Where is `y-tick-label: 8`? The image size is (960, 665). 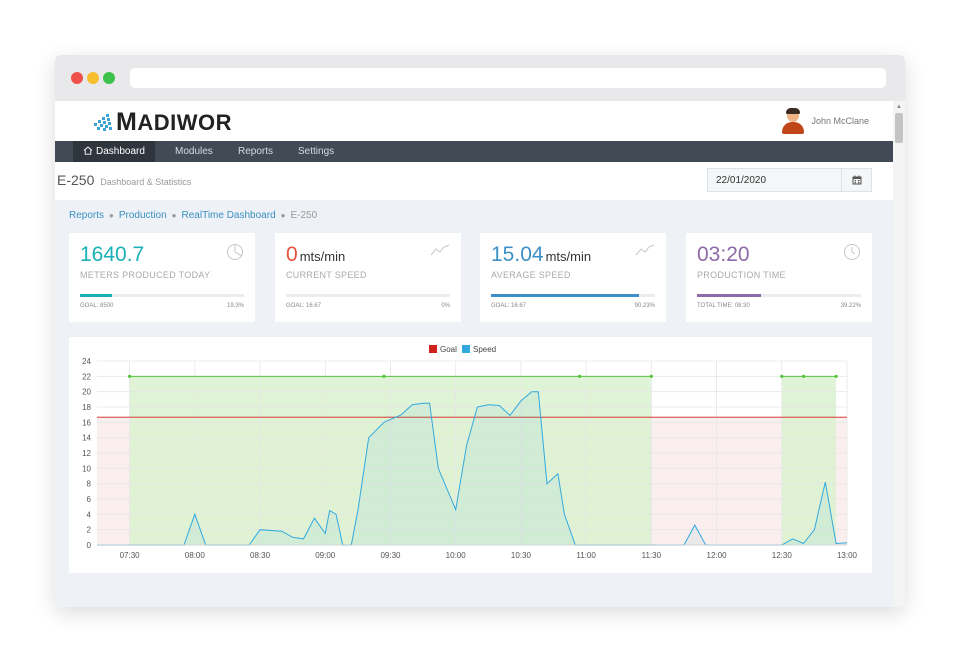
y-tick-label: 8 is located at coordinates (89, 484).